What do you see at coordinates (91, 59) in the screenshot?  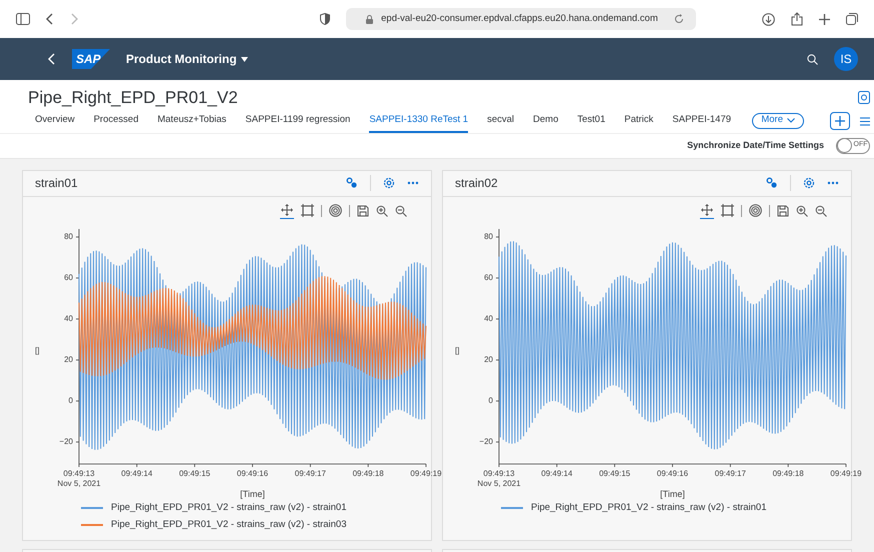 I see `sap-logo: SAP` at bounding box center [91, 59].